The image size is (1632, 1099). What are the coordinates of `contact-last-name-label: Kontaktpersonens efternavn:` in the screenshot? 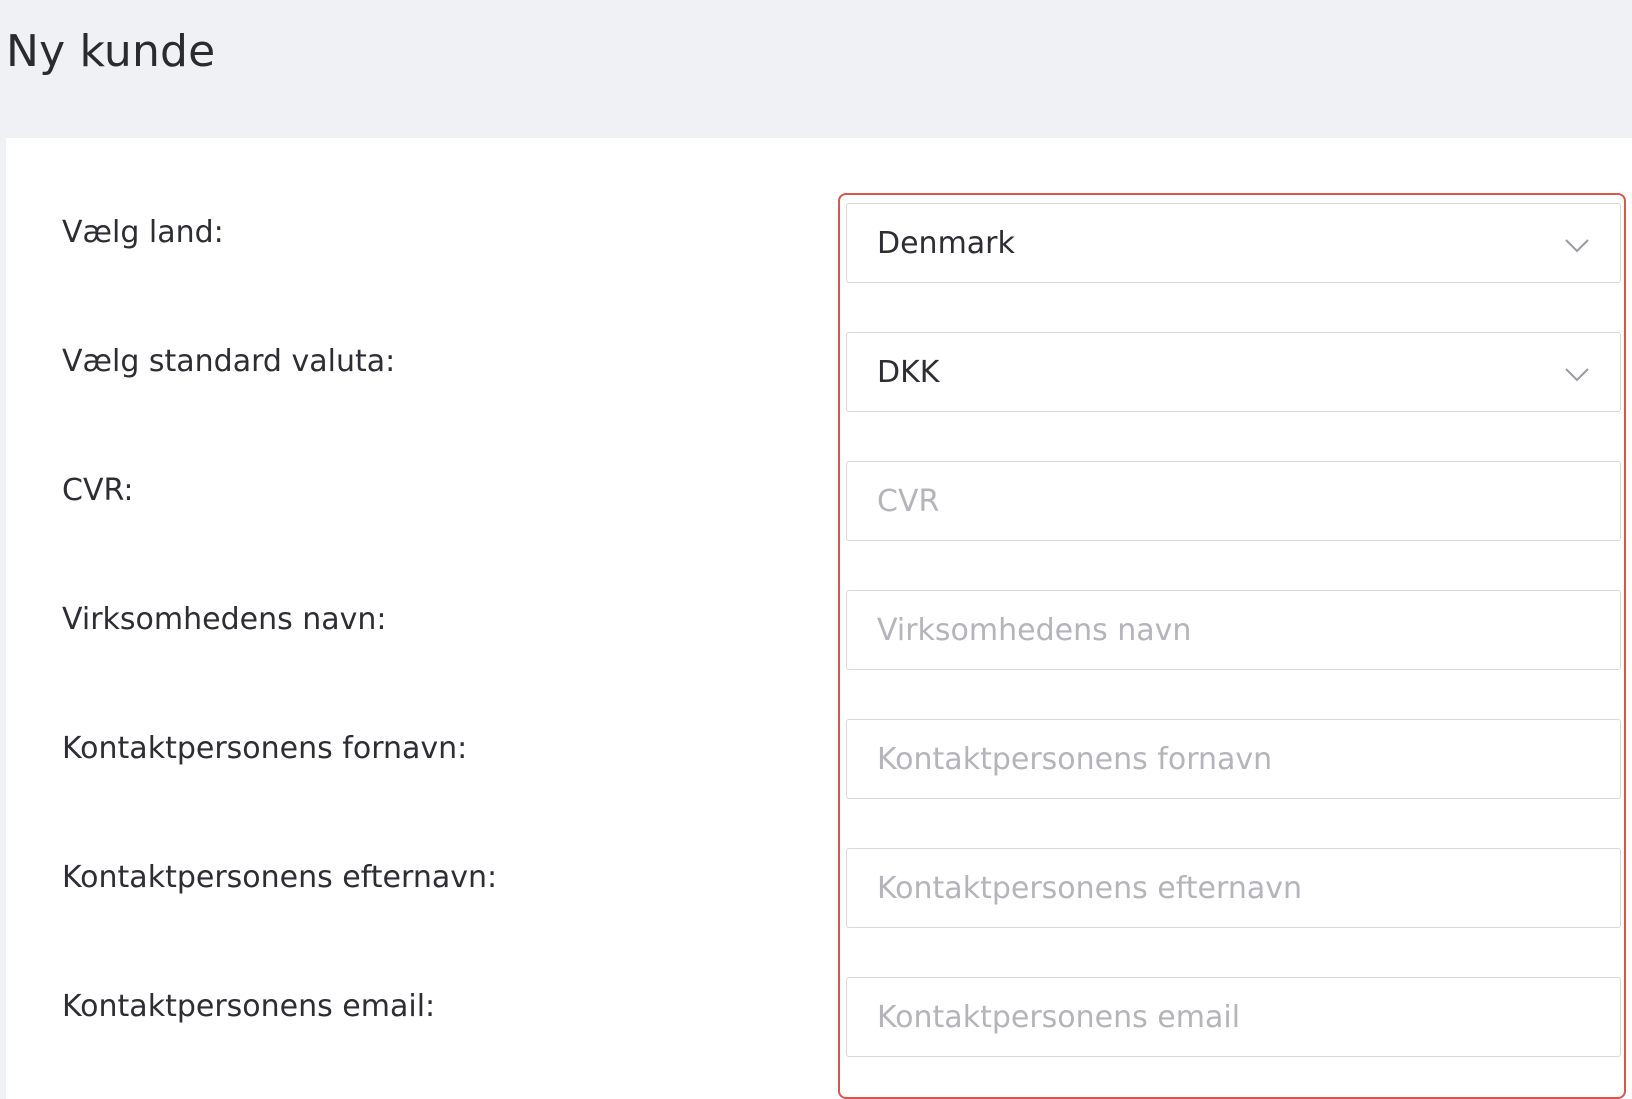 It's located at (280, 877).